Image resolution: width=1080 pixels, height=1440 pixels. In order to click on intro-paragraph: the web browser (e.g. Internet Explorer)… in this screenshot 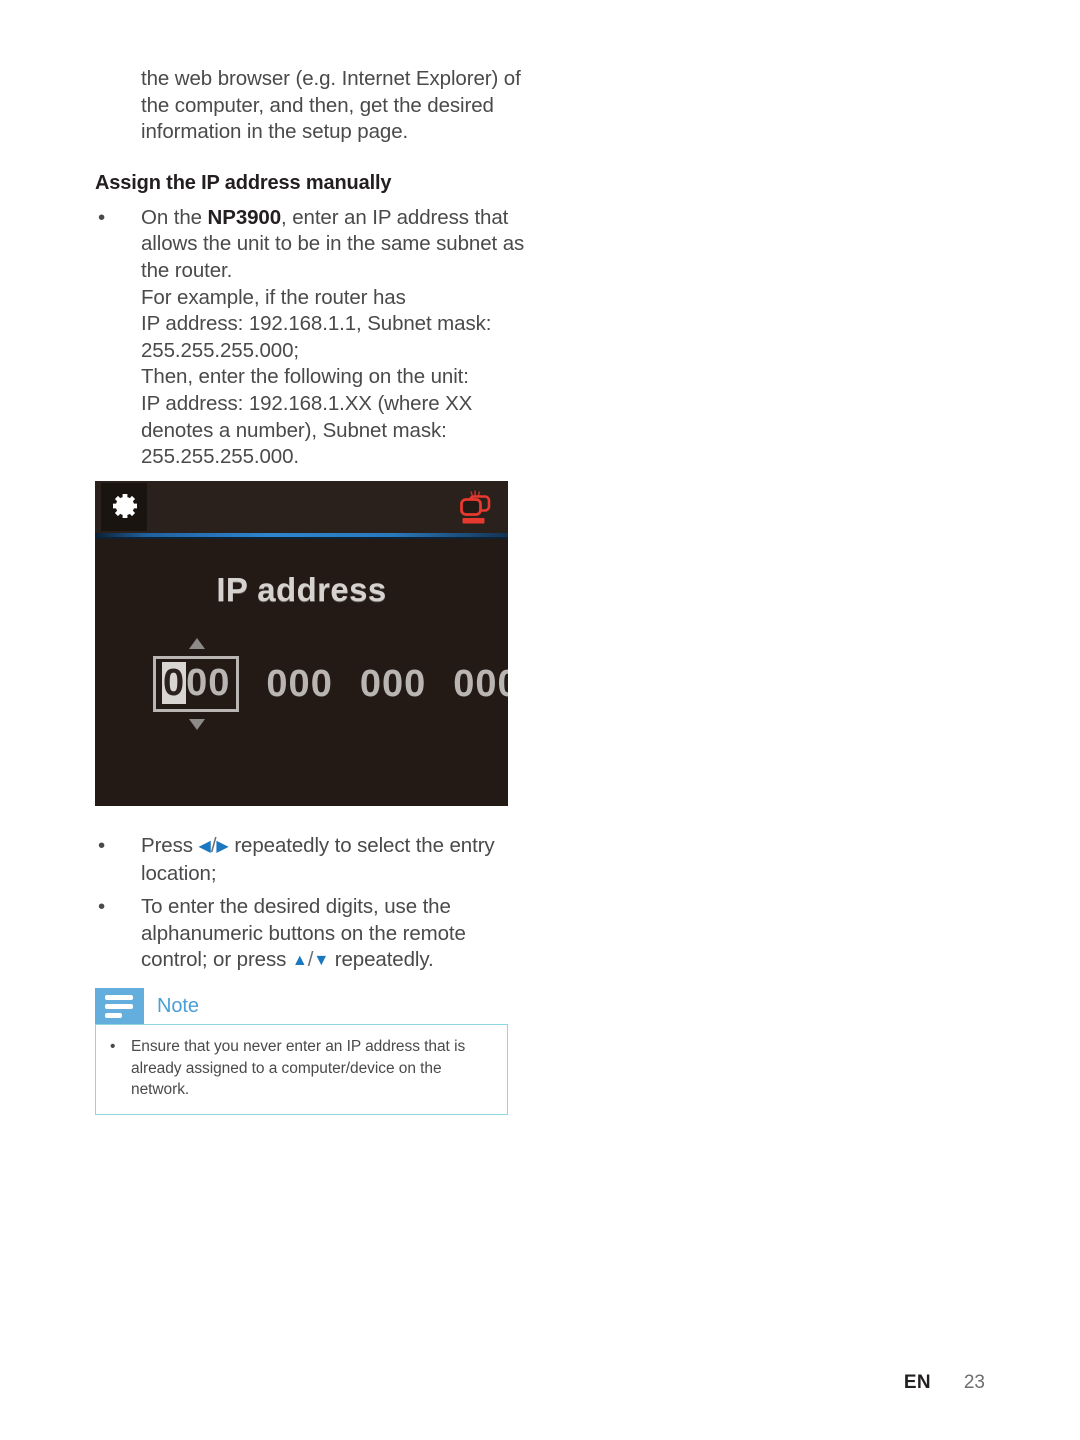, I will do `click(331, 105)`.